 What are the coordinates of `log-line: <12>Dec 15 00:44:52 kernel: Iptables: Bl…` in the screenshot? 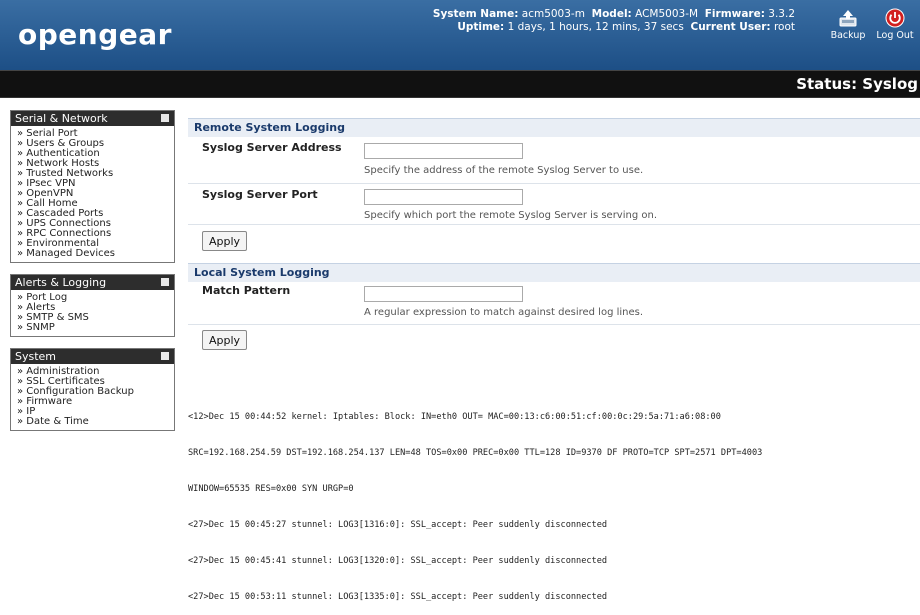 It's located at (454, 417).